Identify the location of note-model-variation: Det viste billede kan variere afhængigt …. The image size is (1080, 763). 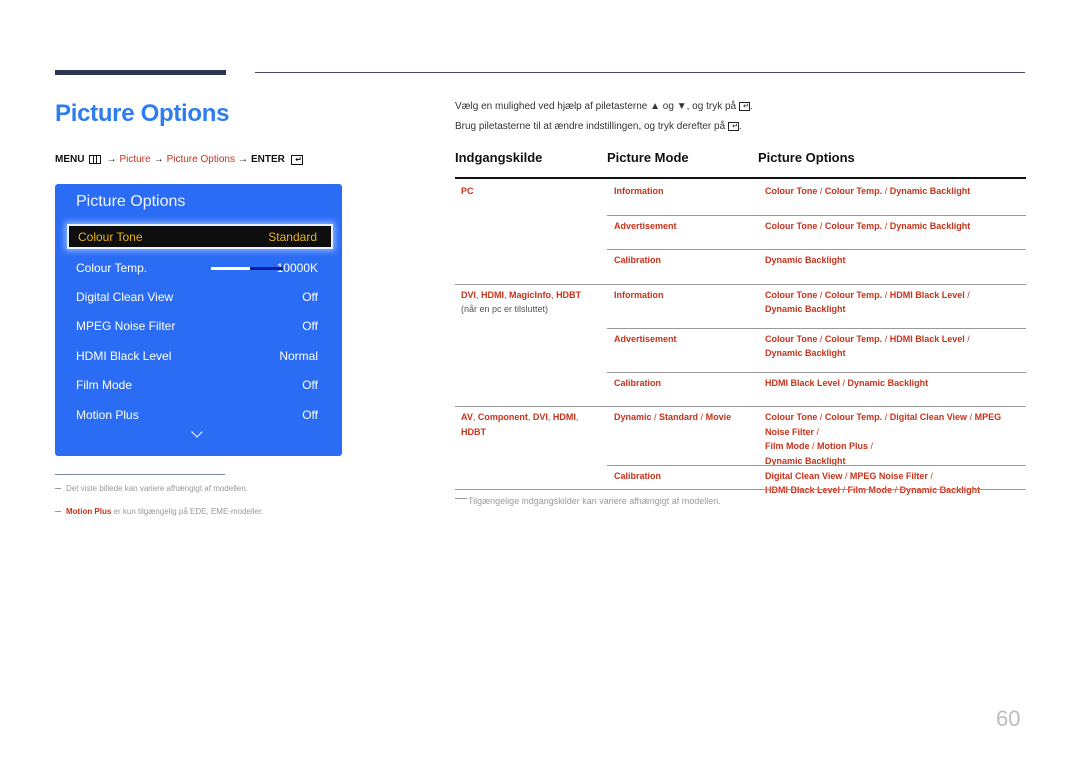
(151, 488).